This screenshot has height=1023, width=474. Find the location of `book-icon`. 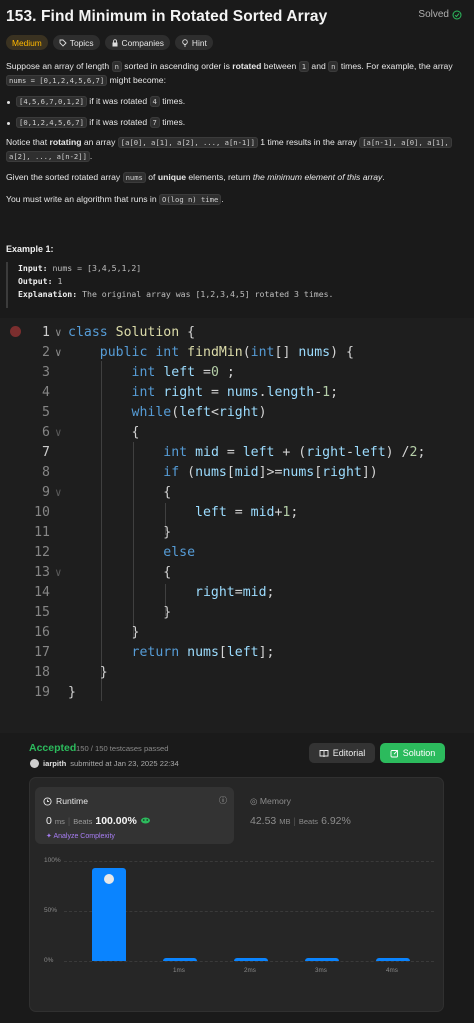

book-icon is located at coordinates (324, 753).